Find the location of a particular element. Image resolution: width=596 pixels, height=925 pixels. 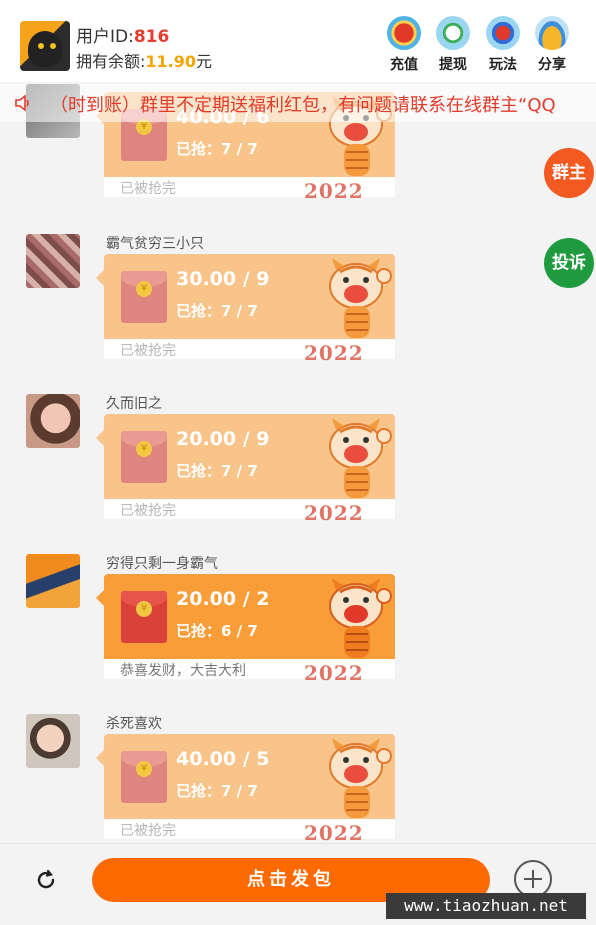

sender-name: 霸气贫穷三小只 is located at coordinates (155, 244).